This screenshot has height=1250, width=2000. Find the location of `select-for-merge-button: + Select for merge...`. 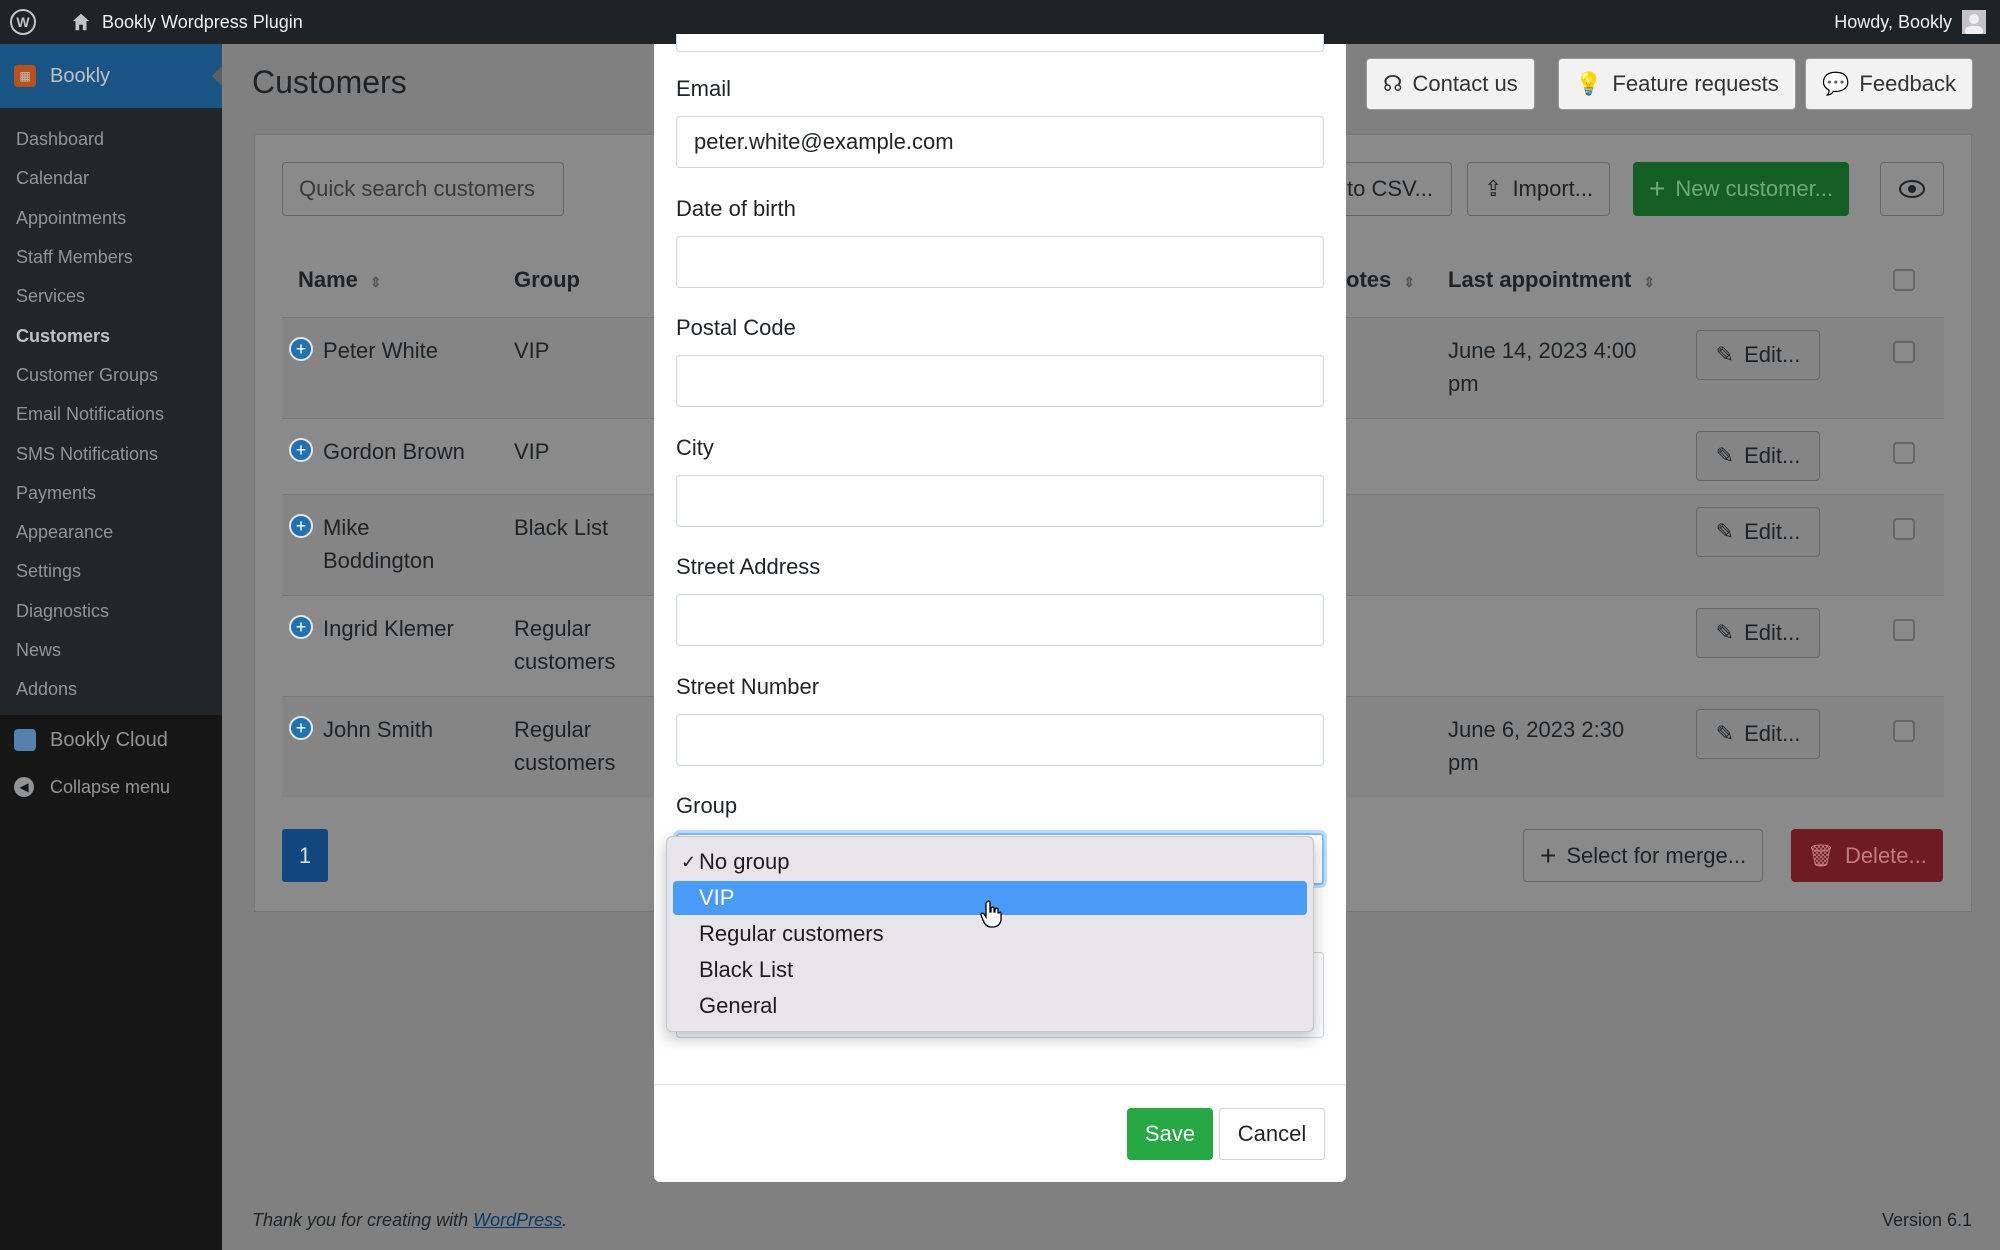

select-for-merge-button: + Select for merge... is located at coordinates (1643, 855).